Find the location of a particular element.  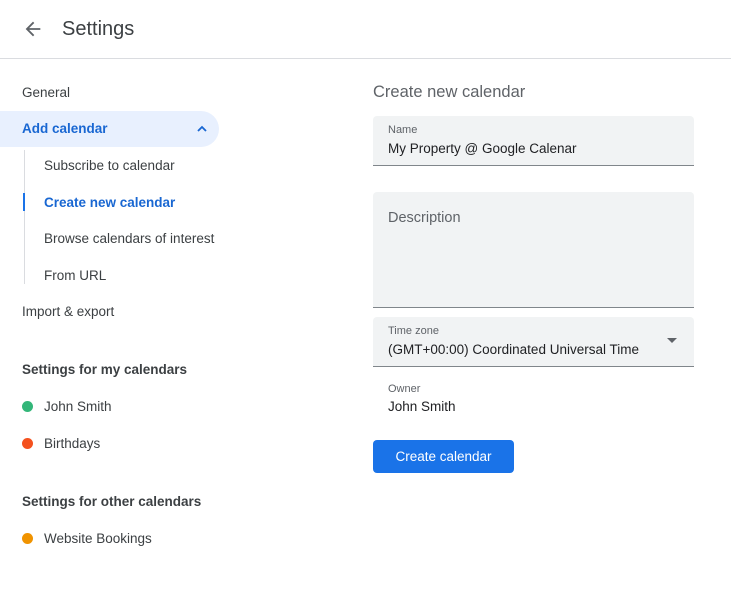

back-arrow-icon is located at coordinates (33, 29).